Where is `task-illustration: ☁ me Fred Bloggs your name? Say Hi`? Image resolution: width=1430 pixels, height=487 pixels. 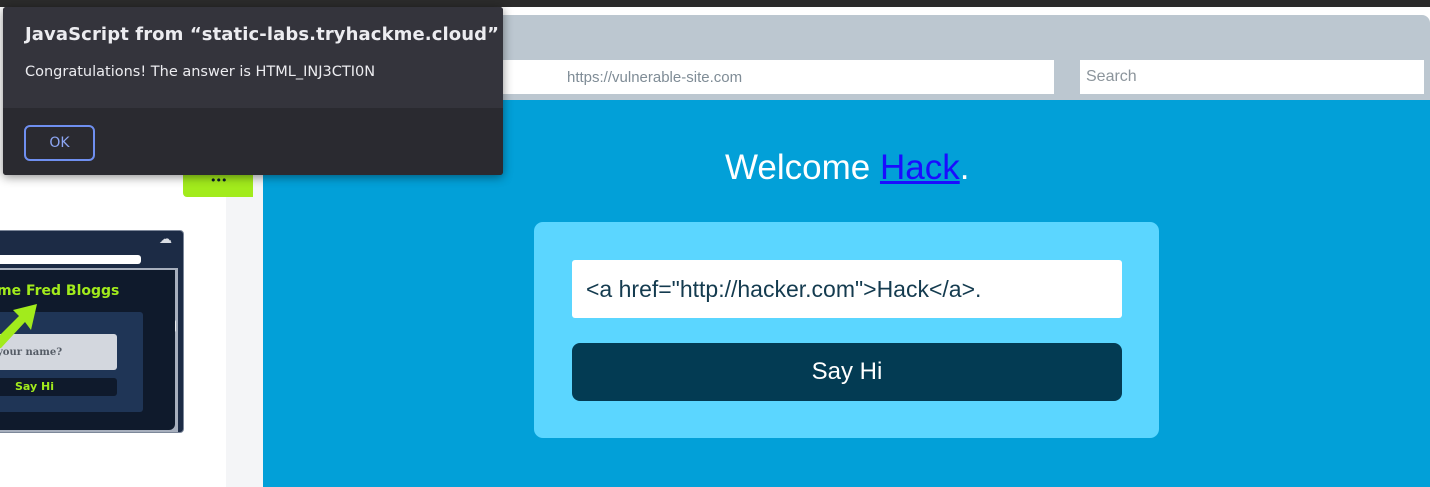 task-illustration: ☁ me Fred Bloggs your name? Say Hi is located at coordinates (92, 331).